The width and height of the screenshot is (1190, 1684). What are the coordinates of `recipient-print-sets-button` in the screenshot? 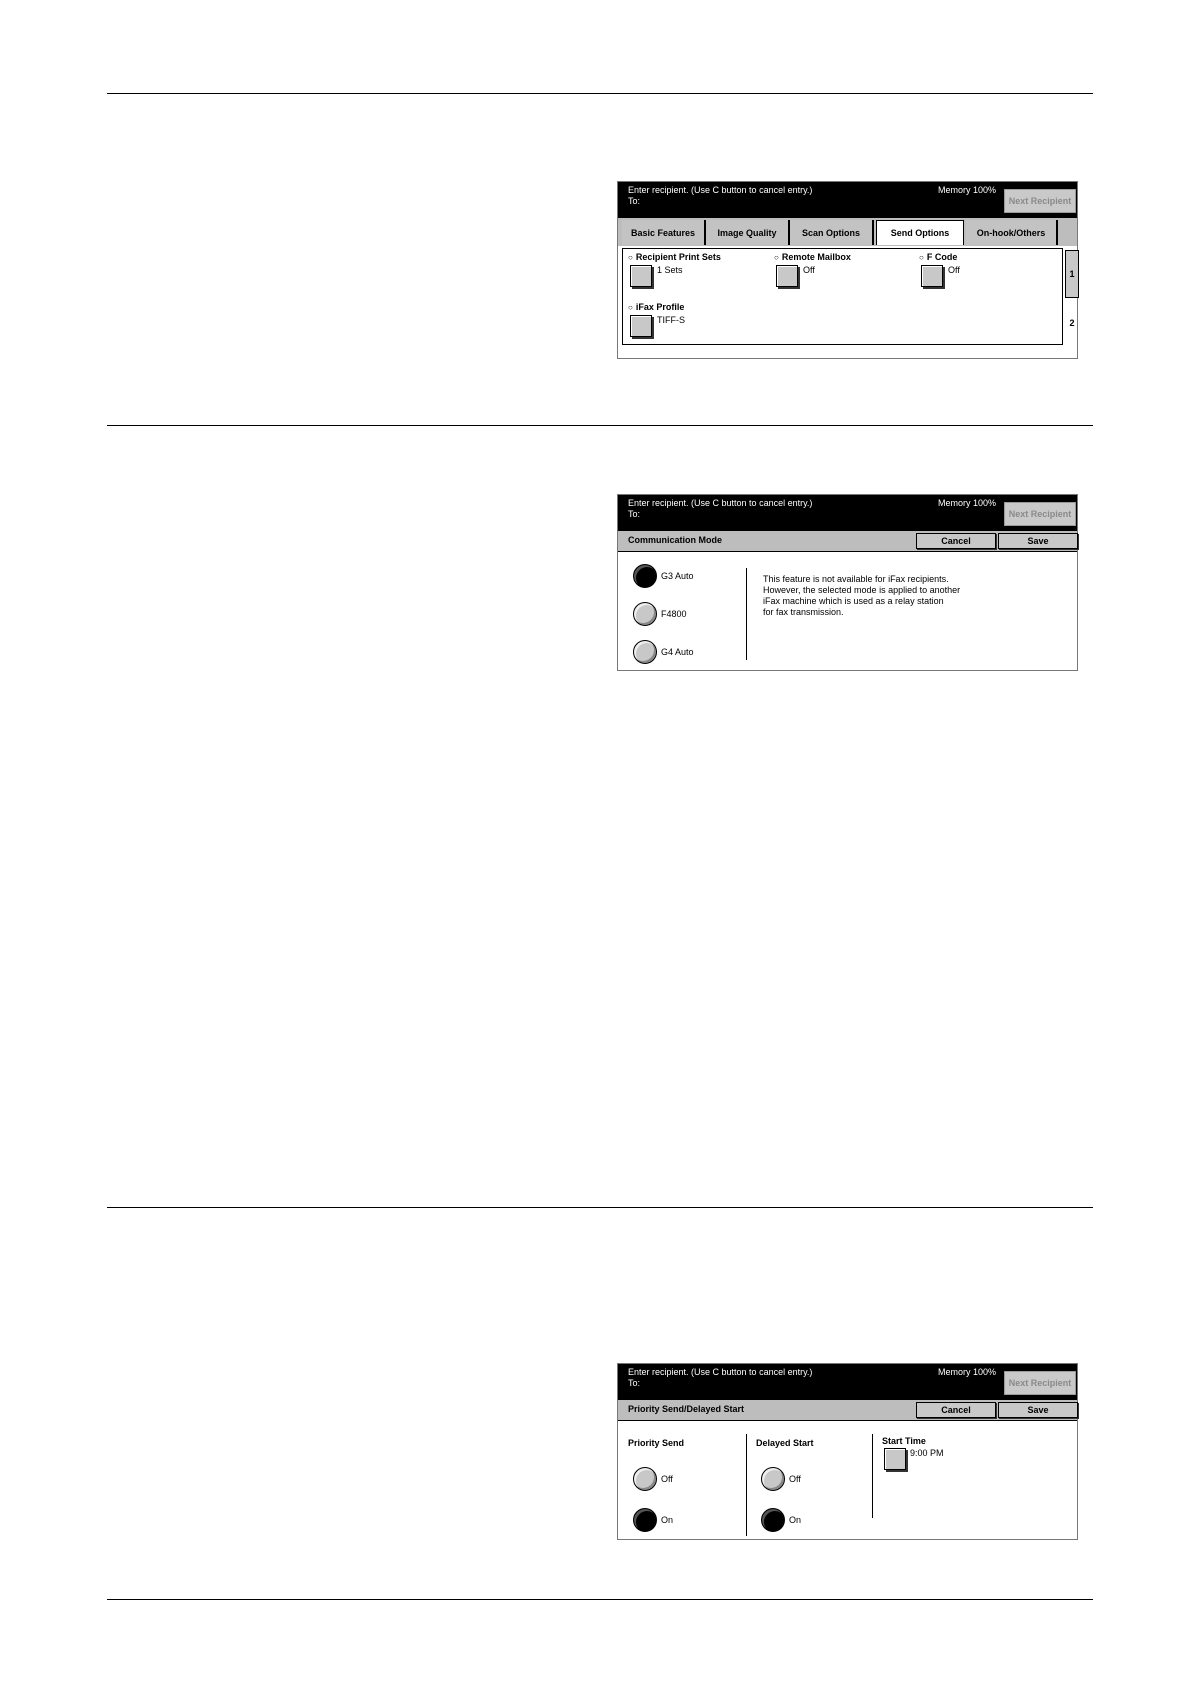 It's located at (641, 276).